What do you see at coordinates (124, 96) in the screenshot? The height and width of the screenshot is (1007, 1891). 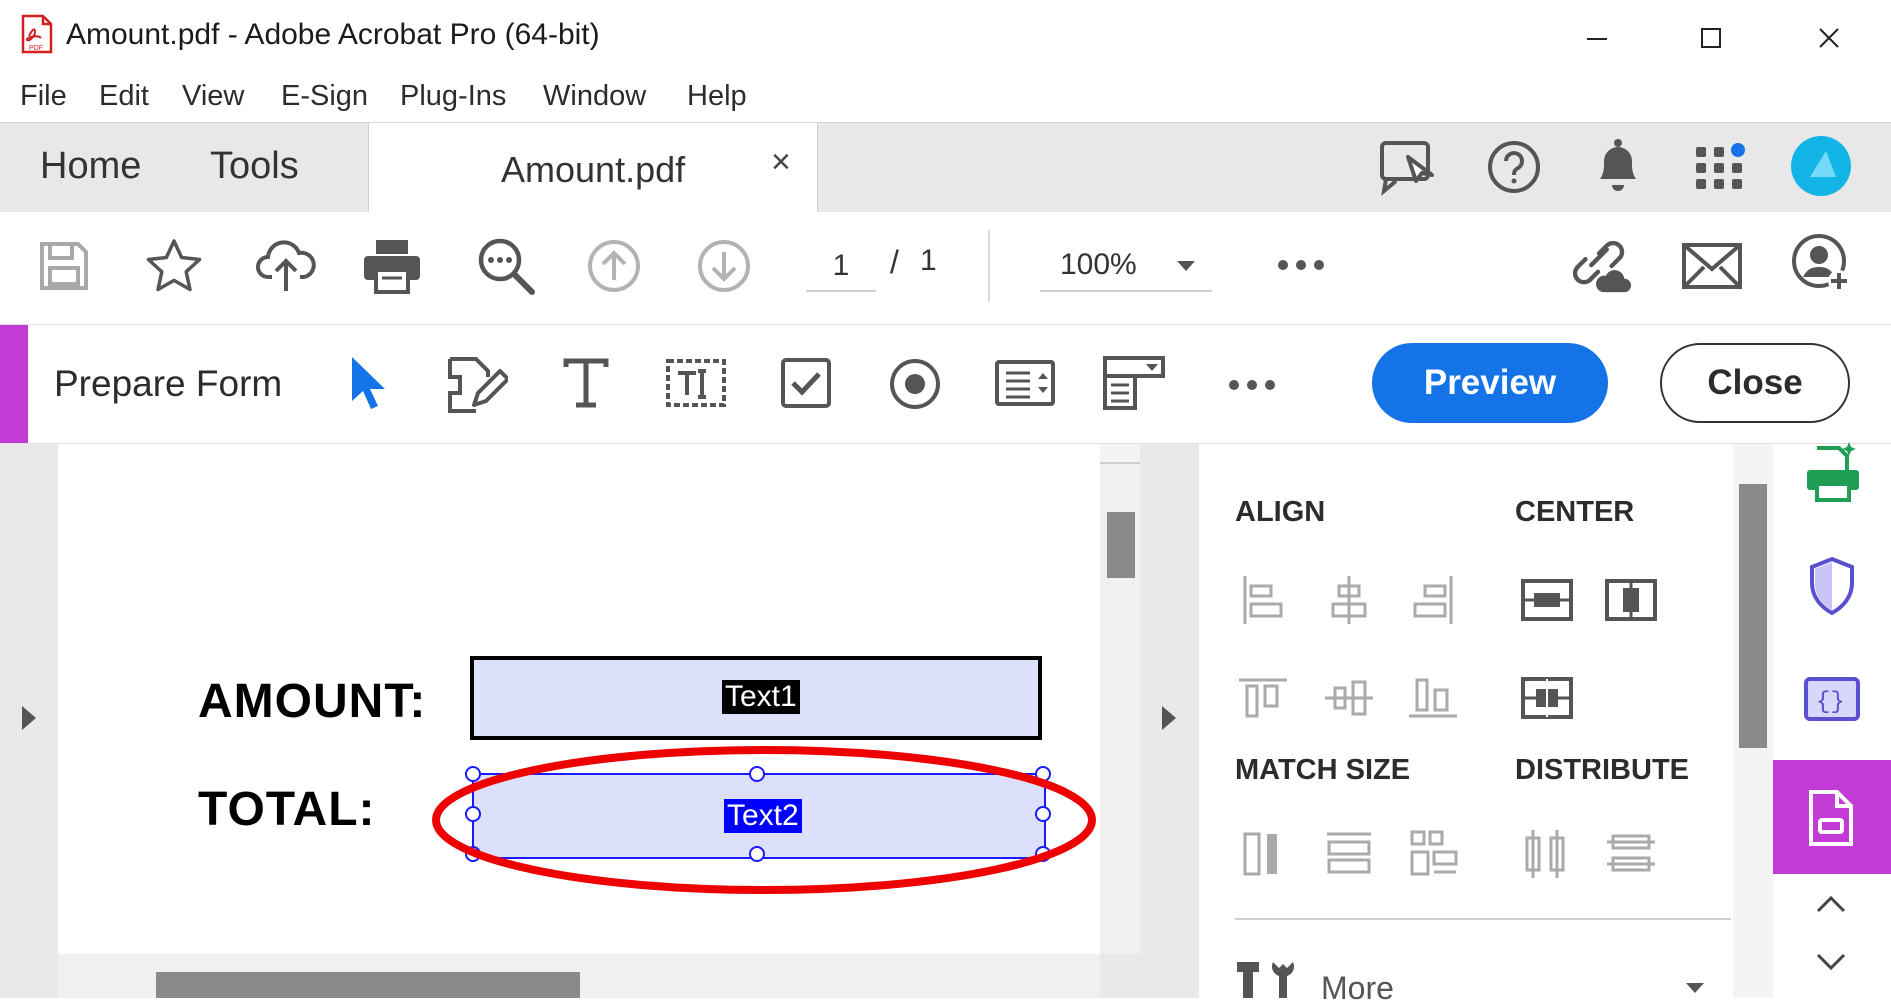 I see `menu-edit: Edit` at bounding box center [124, 96].